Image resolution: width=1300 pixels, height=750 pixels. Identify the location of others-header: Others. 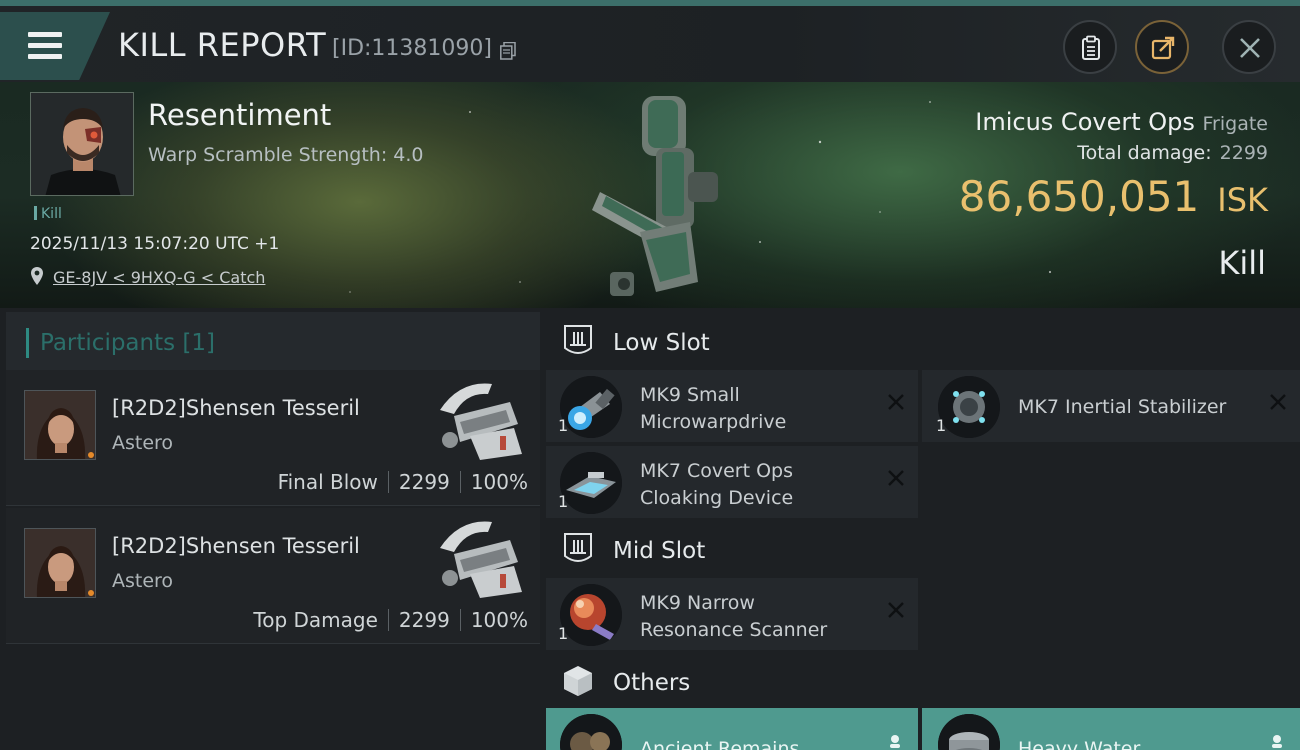
(923, 682).